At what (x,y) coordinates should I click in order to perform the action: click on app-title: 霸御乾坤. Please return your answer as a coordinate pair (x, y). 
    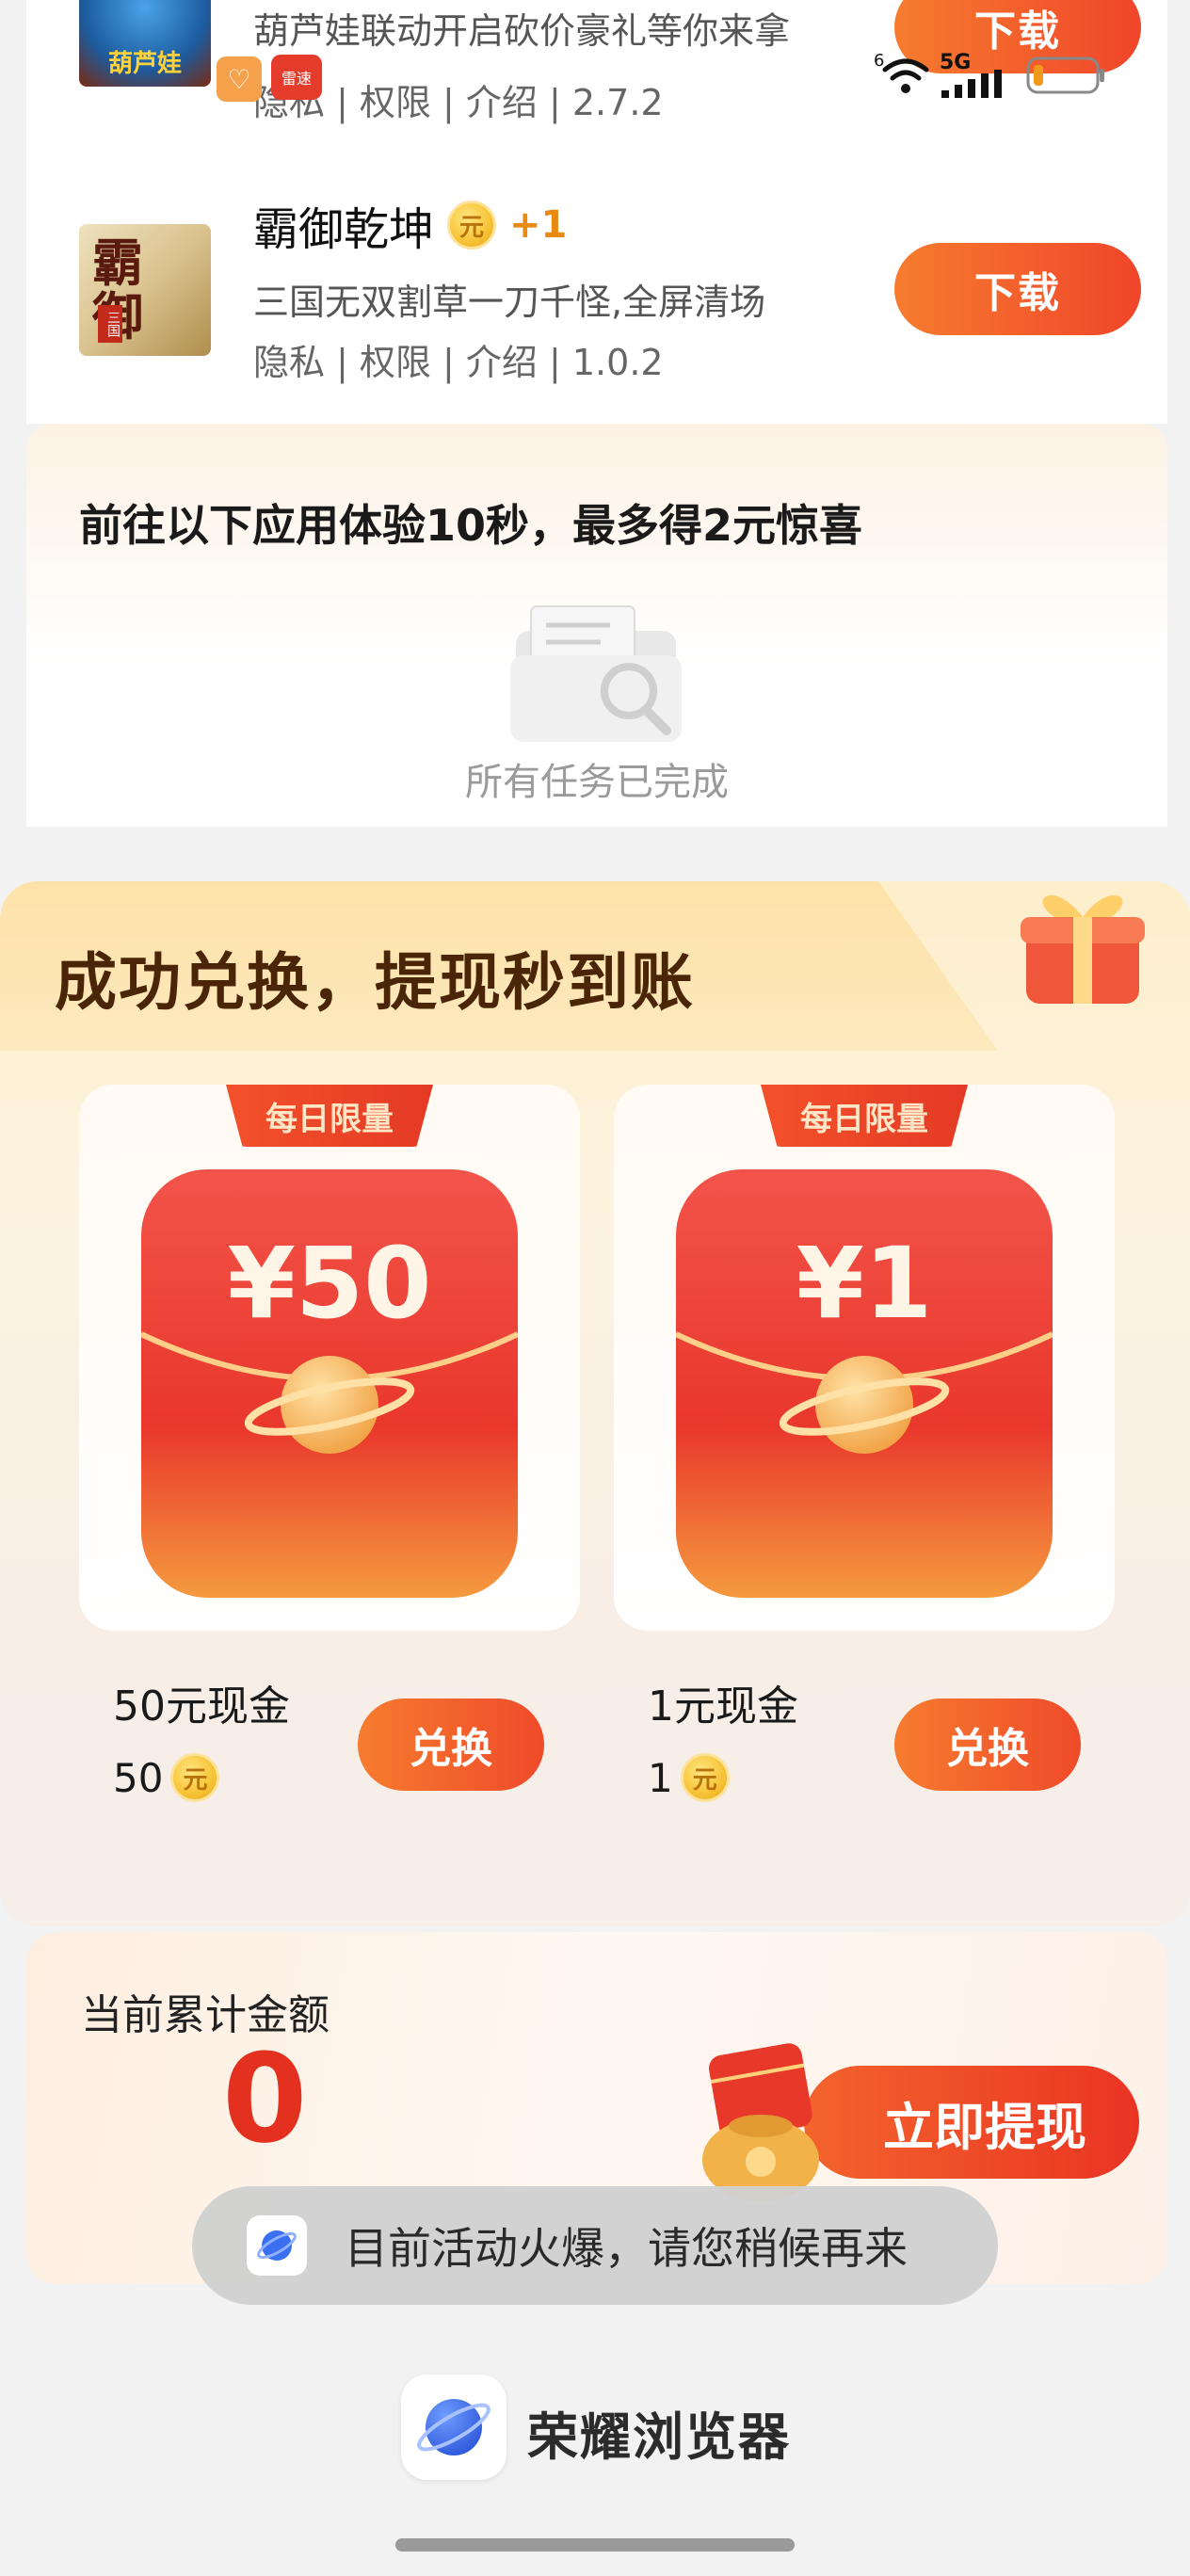
    Looking at the image, I should click on (344, 229).